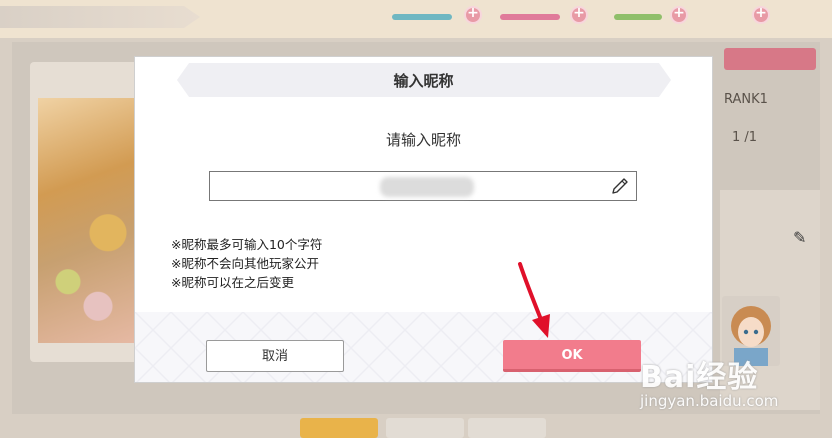 This screenshot has height=438, width=832. Describe the element at coordinates (473, 14) in the screenshot. I see `lp-add-button` at that location.